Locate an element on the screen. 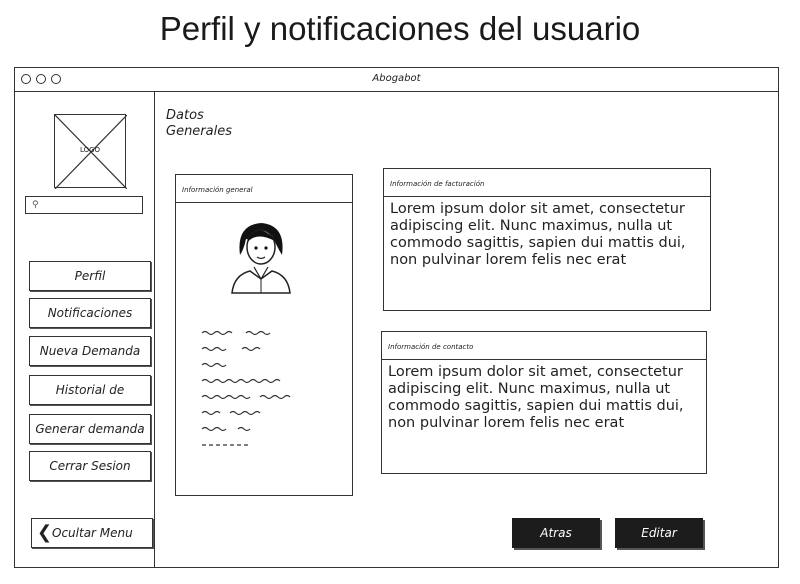  title-bar: Abogabot is located at coordinates (396, 80).